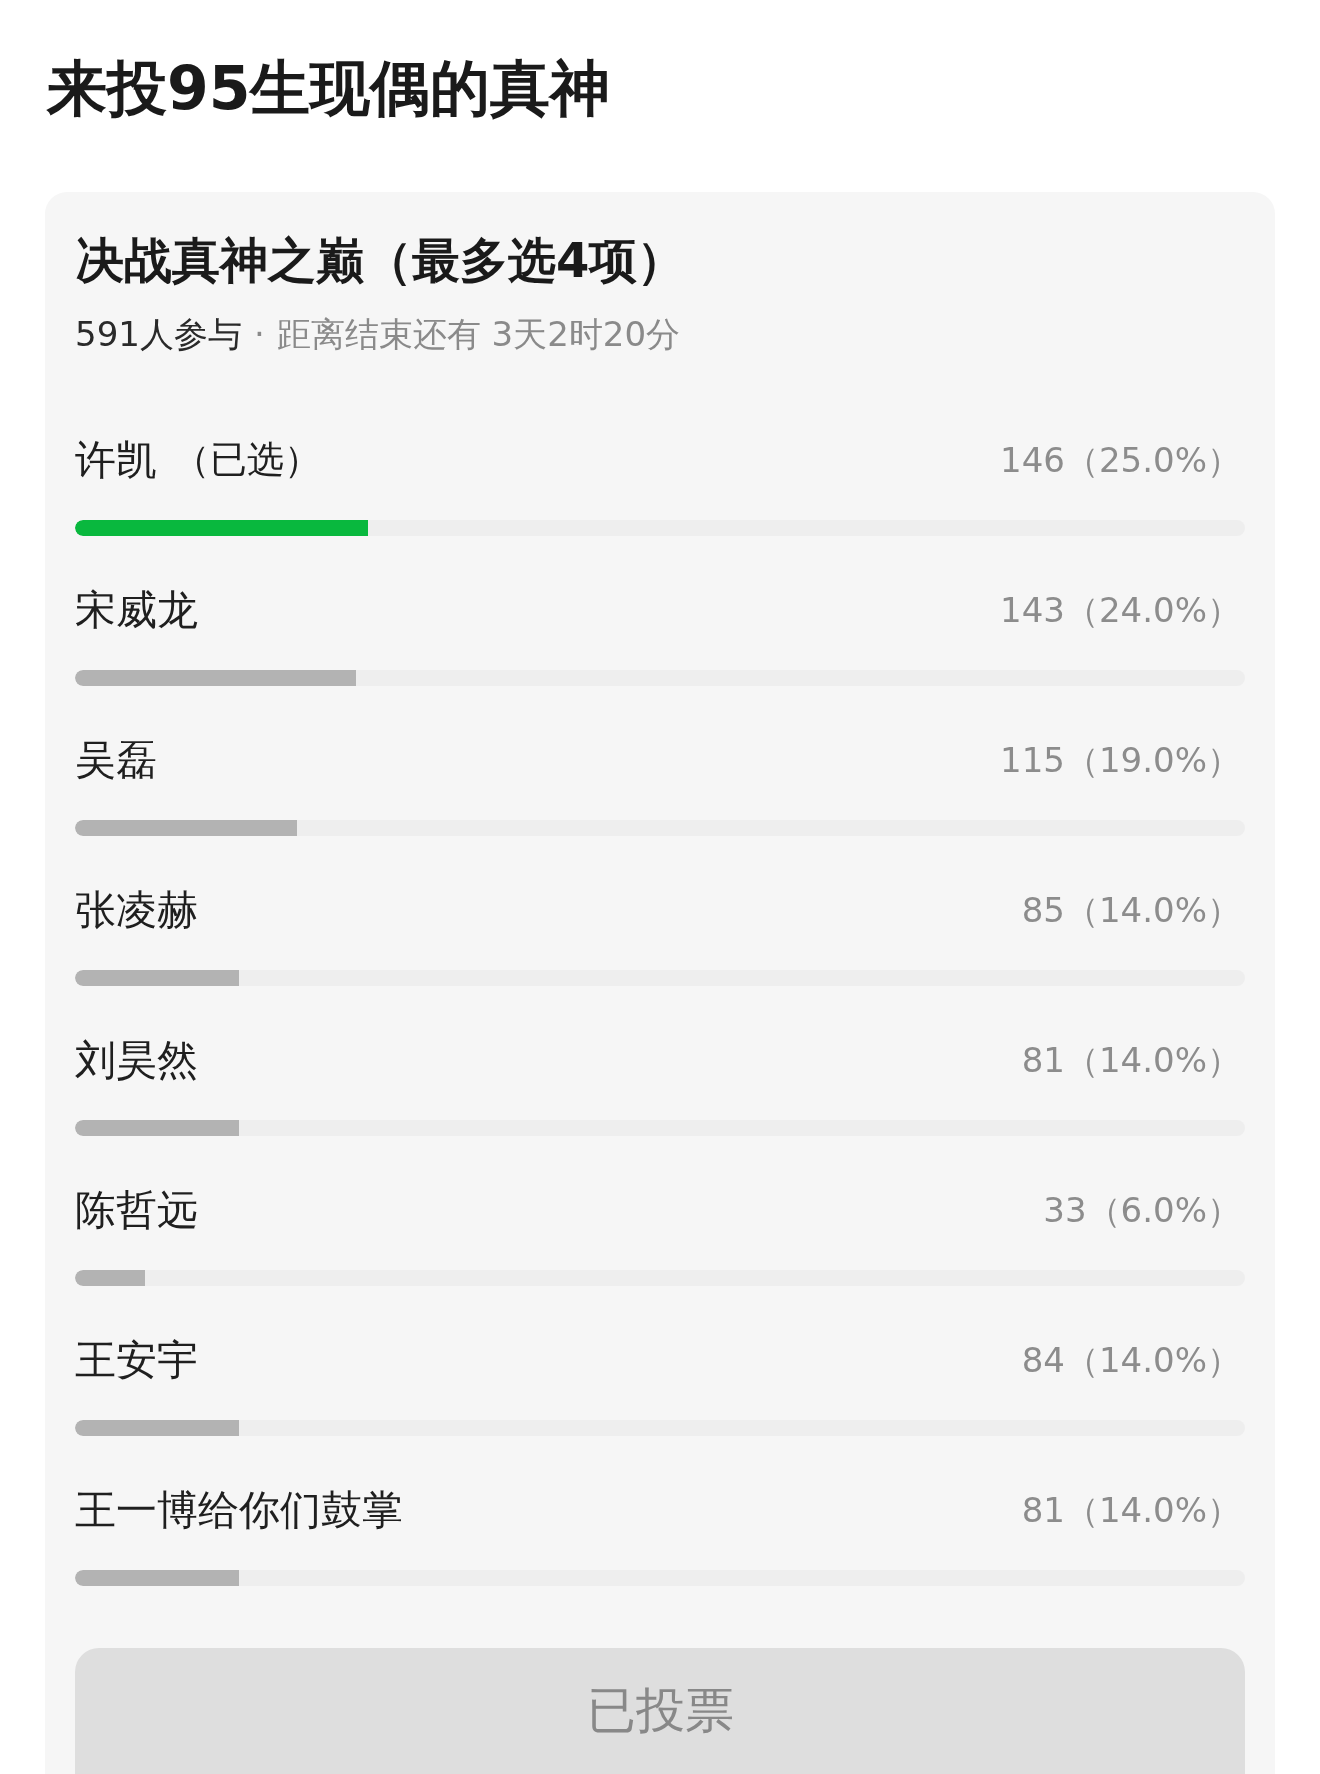 The width and height of the screenshot is (1320, 1774). What do you see at coordinates (136, 1060) in the screenshot?
I see `option-name: 刘昊然` at bounding box center [136, 1060].